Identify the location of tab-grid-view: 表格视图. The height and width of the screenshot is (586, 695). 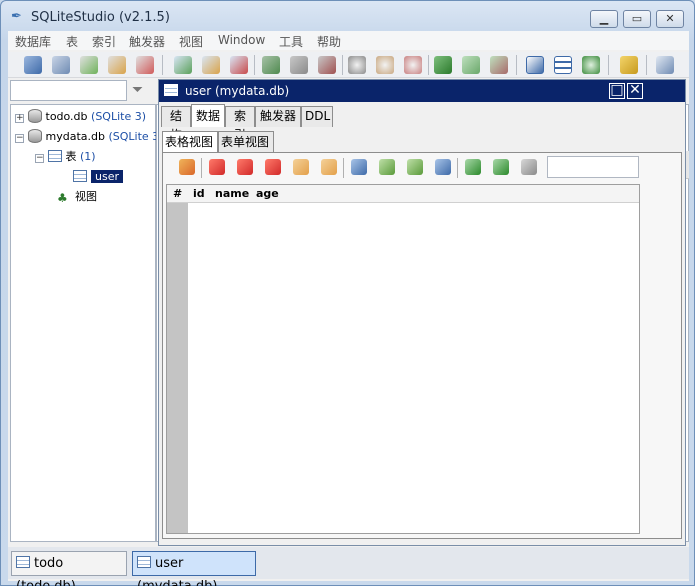
(190, 141).